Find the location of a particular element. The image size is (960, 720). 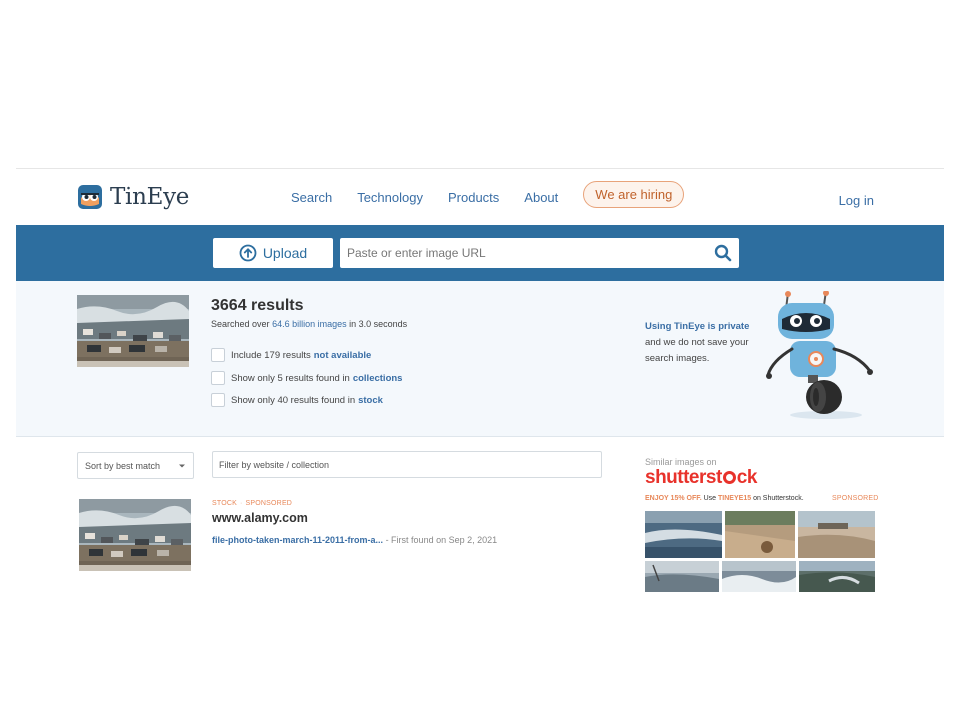

search-stats-prefix: Searched over is located at coordinates (240, 324).